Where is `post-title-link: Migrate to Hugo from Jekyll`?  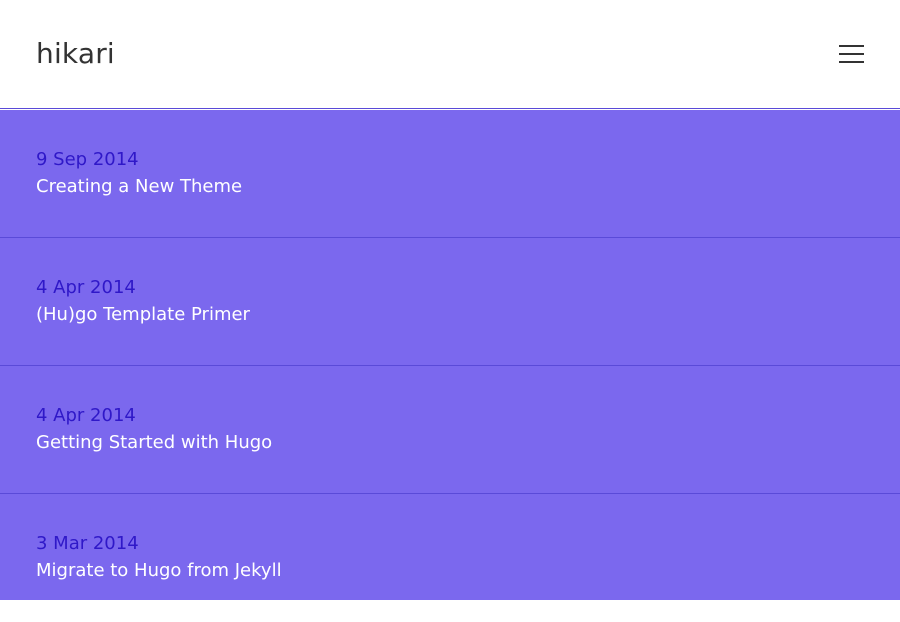
post-title-link: Migrate to Hugo from Jekyll is located at coordinates (159, 571).